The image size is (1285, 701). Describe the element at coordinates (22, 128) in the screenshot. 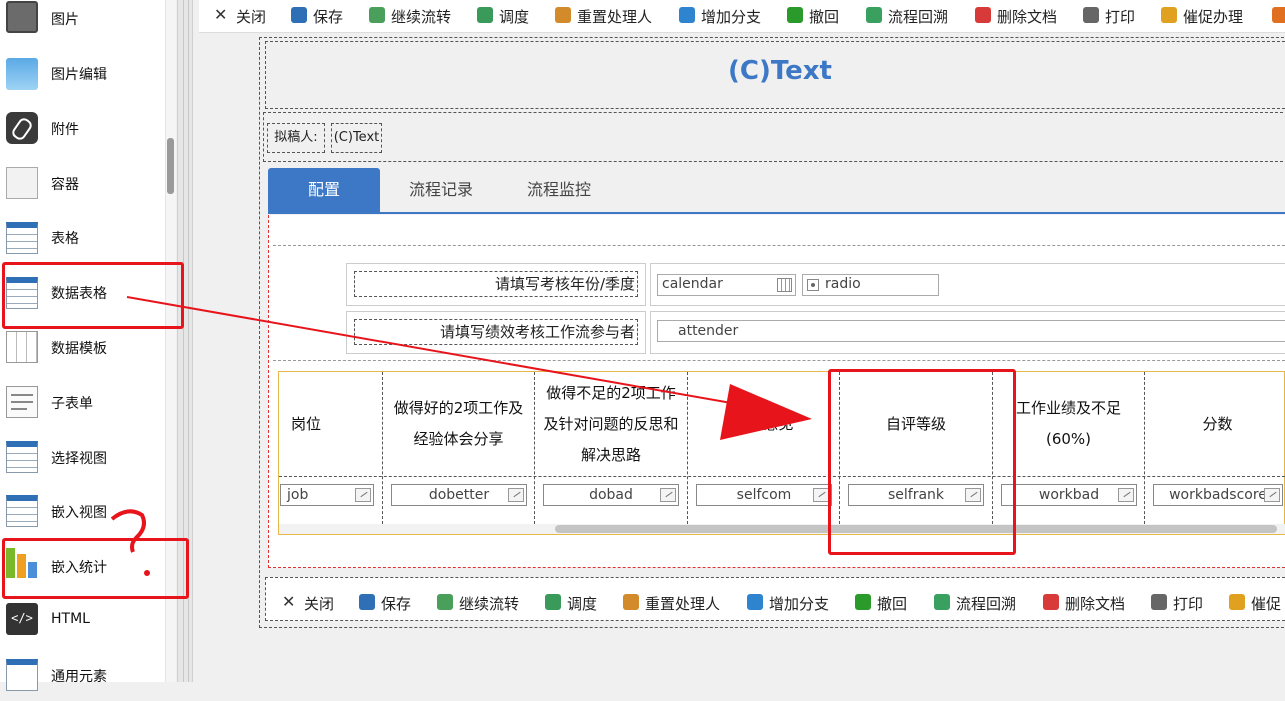

I see `attachment-icon` at that location.